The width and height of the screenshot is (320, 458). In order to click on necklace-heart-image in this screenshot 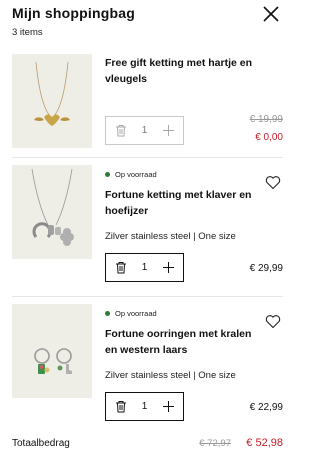, I will do `click(52, 93)`.